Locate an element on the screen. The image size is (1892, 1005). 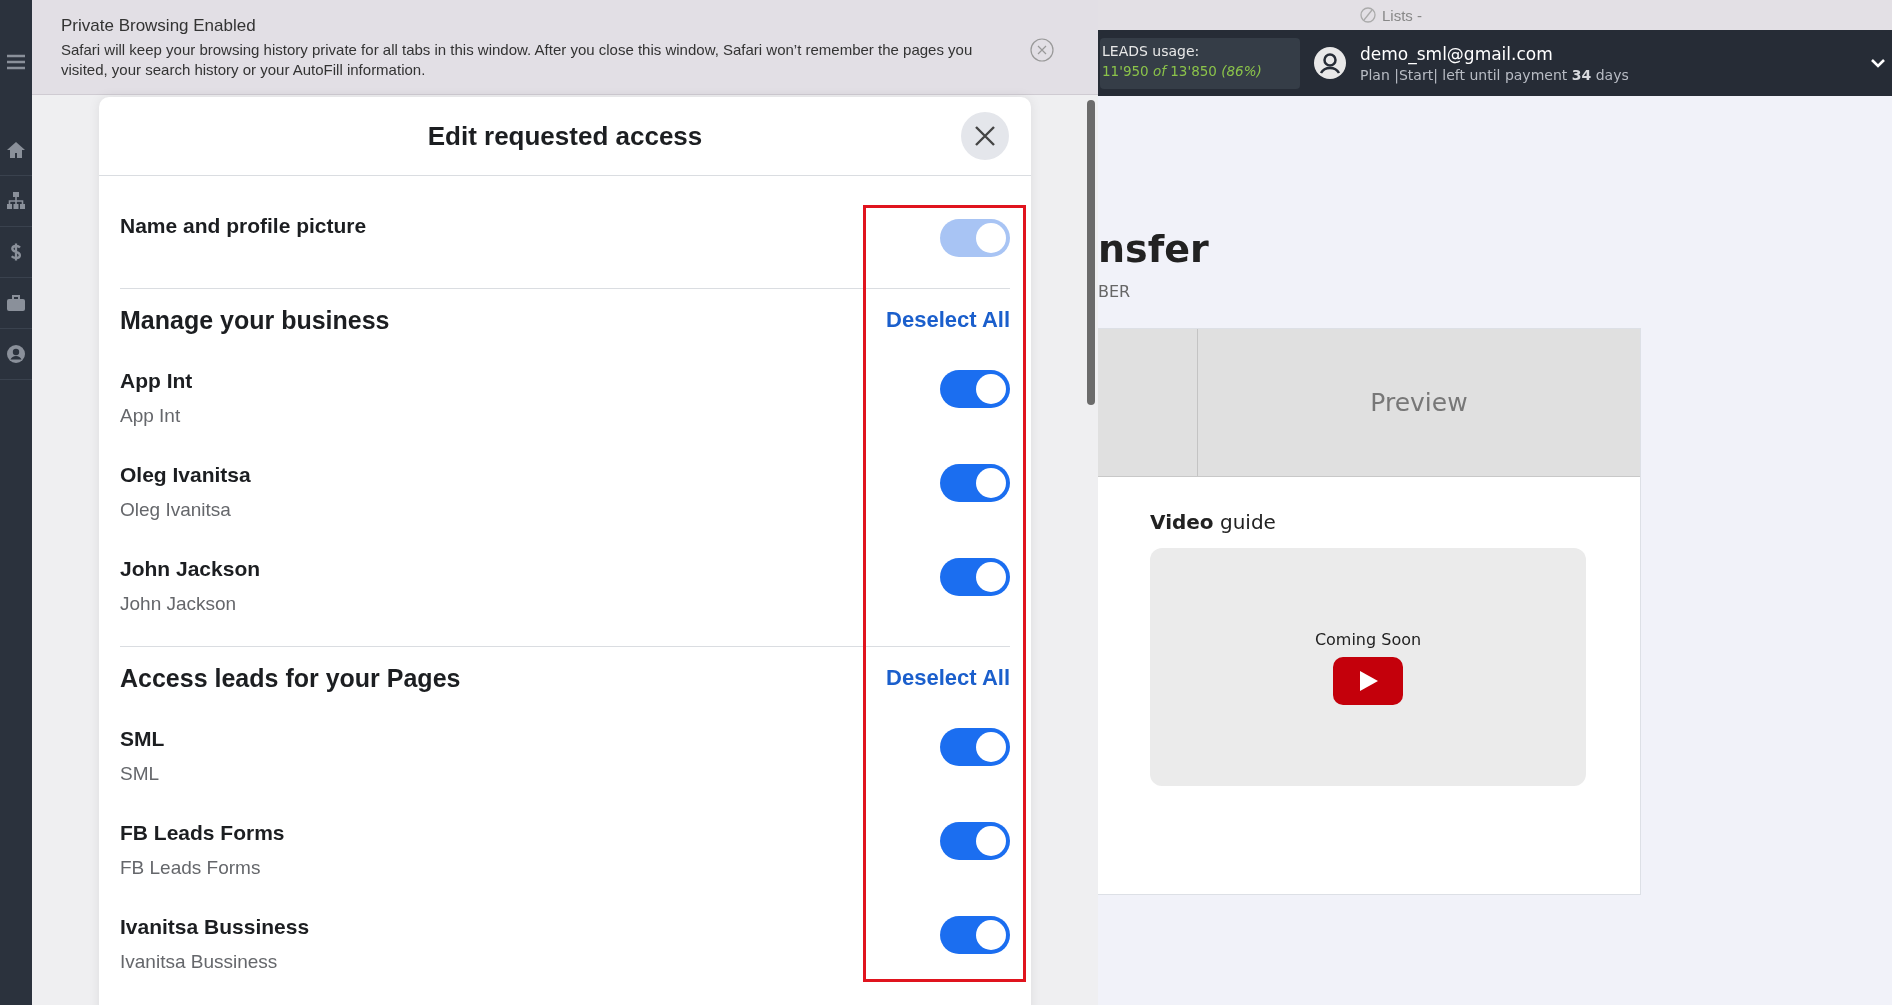
user-icon is located at coordinates (16, 354).